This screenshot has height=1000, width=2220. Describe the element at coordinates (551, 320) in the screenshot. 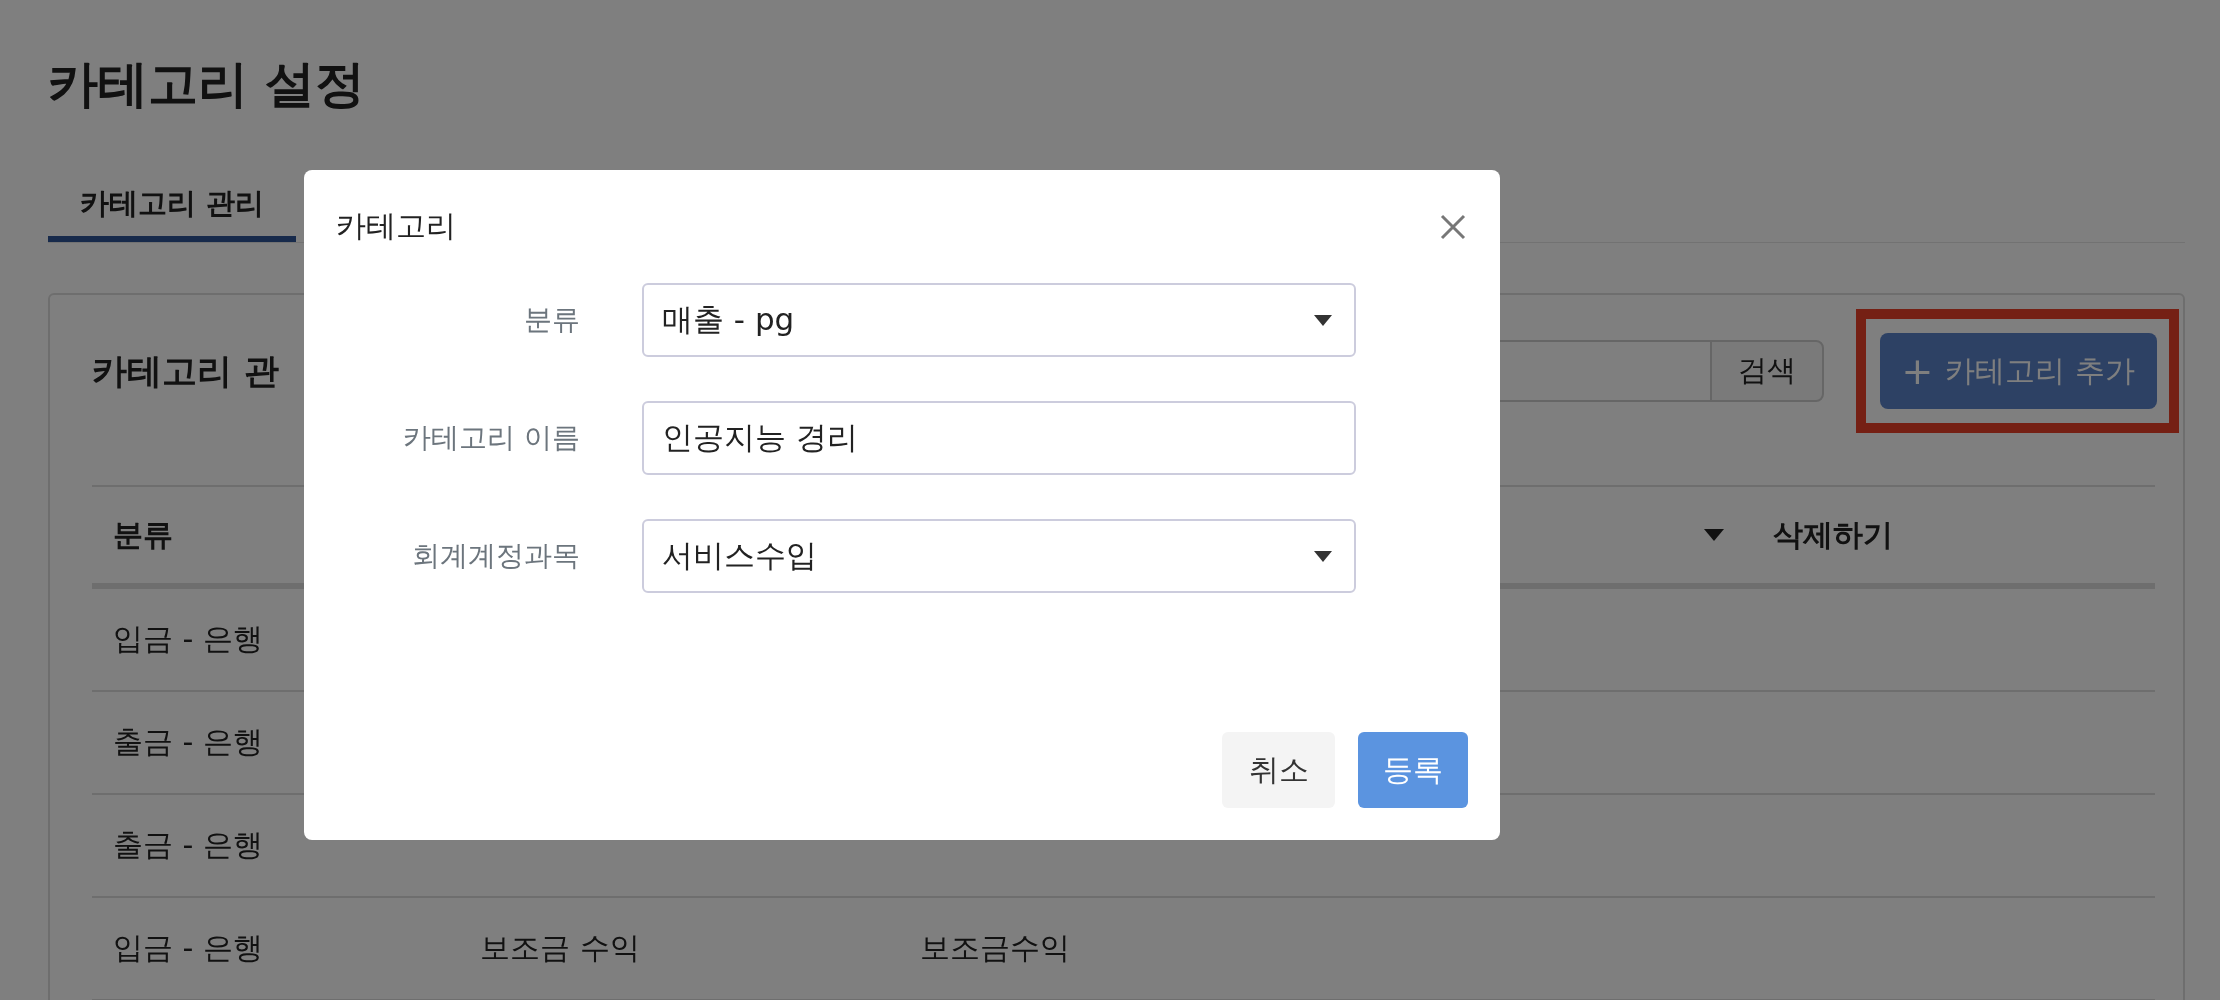

I see `field-label: 분류` at that location.